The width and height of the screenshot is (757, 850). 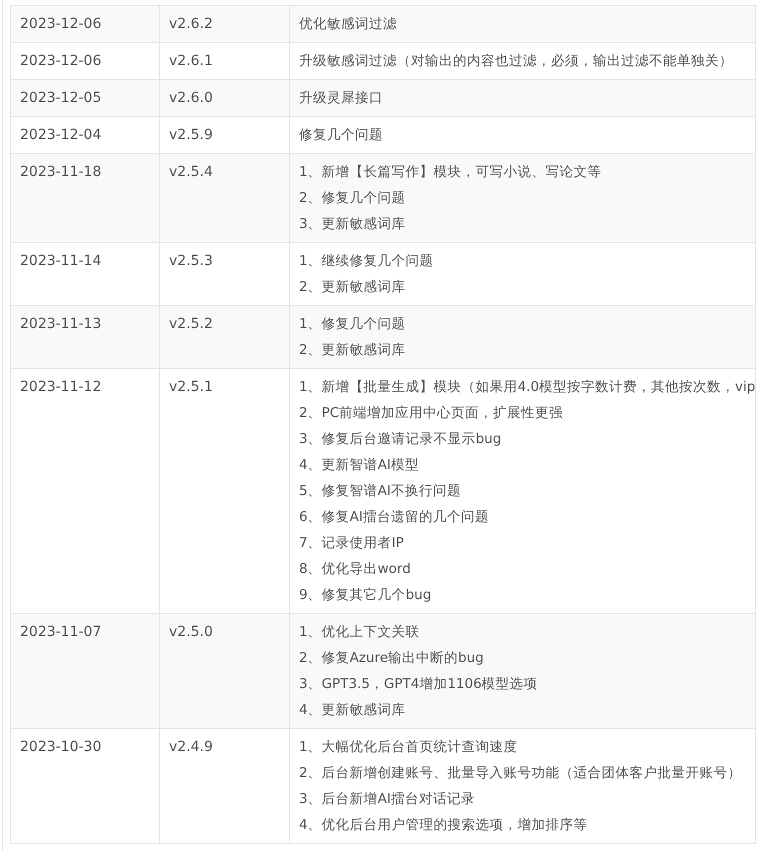 What do you see at coordinates (85, 786) in the screenshot?
I see `date-cell: 2023-10-30` at bounding box center [85, 786].